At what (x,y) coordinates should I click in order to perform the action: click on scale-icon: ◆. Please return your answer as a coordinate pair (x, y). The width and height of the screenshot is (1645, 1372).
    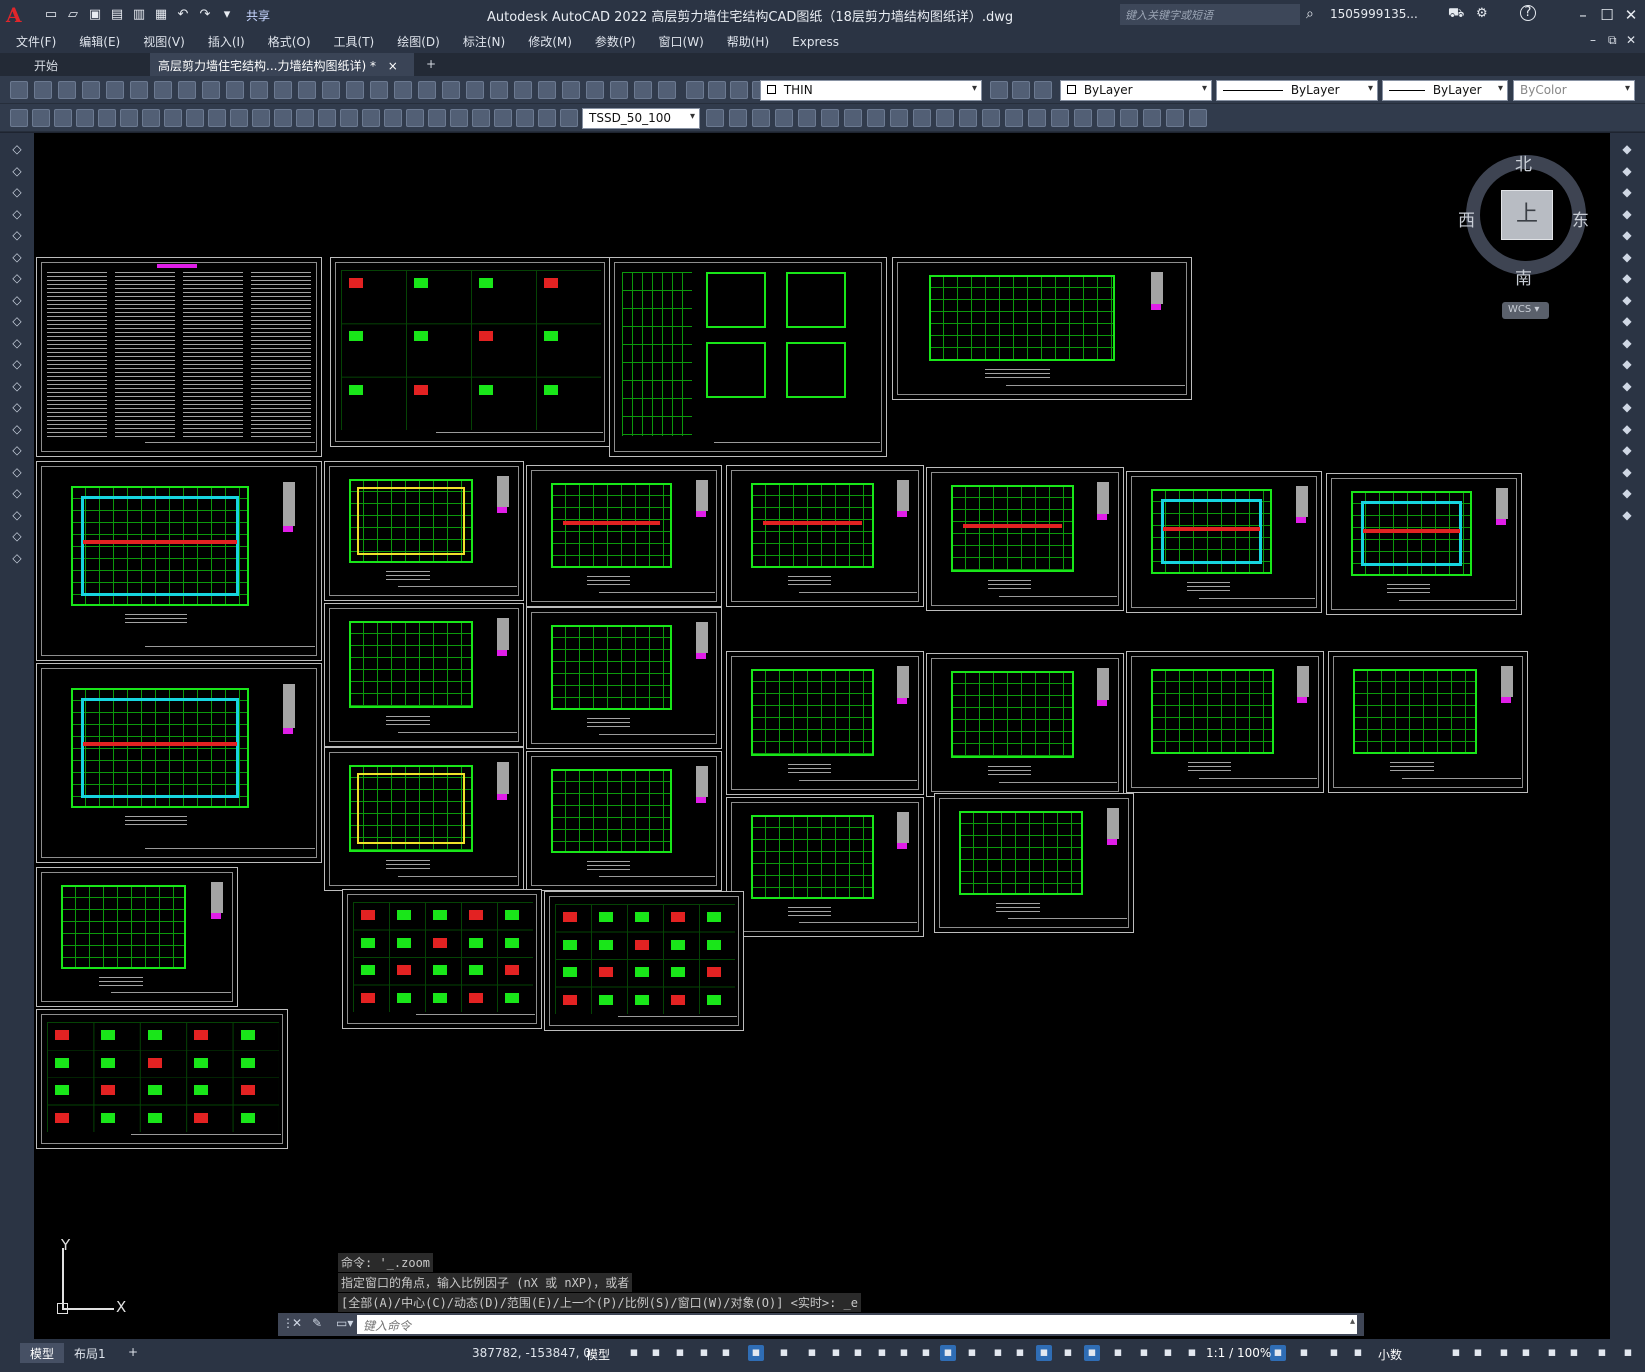
    Looking at the image, I should click on (1627, 300).